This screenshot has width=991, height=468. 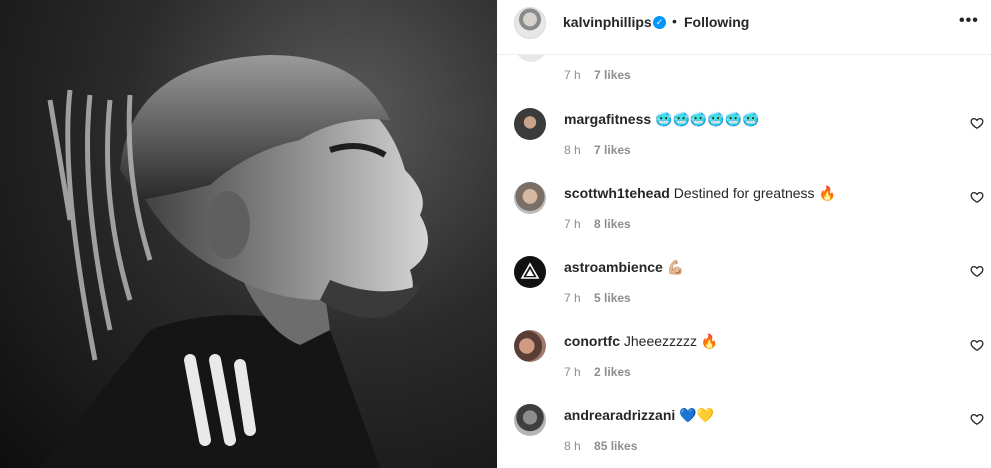 I want to click on comment-meta: 7 h 5 likes, so click(x=597, y=298).